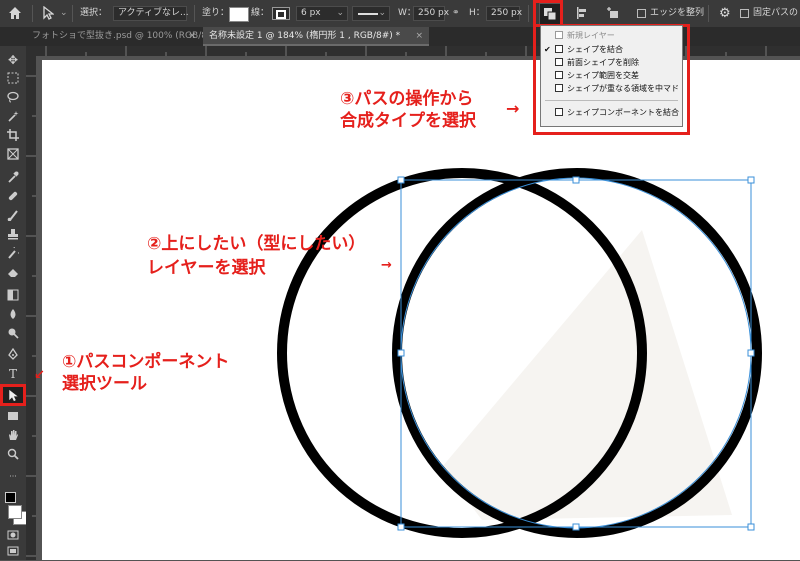 This screenshot has width=800, height=561. I want to click on height-field: 250 px, so click(504, 13).